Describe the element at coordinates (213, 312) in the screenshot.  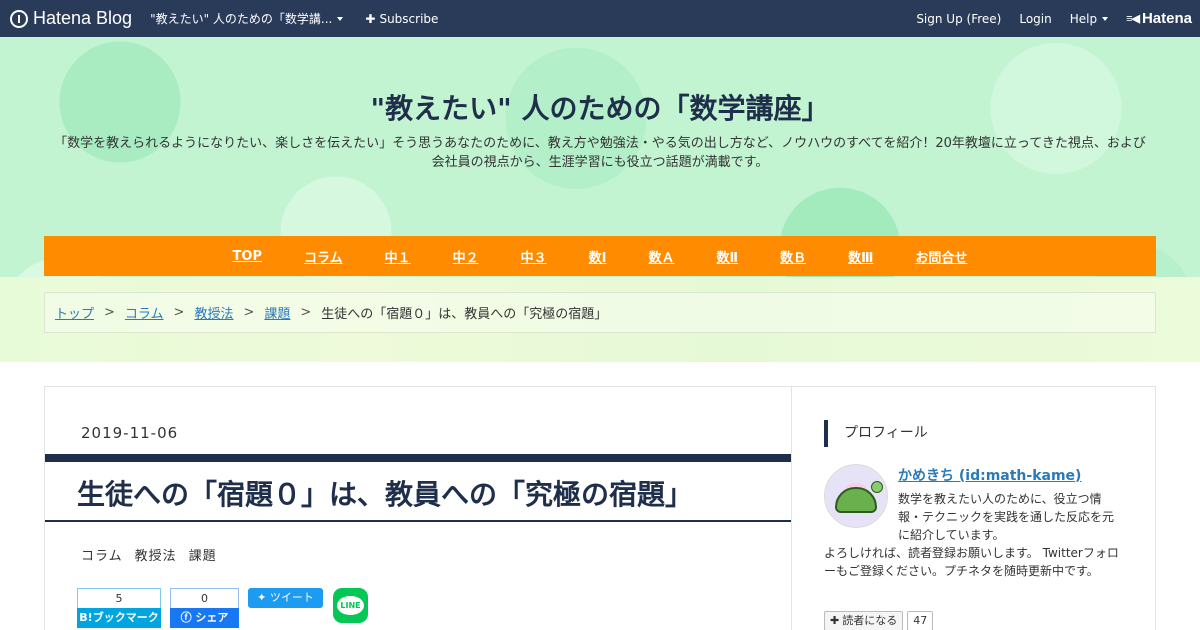
I see `breadcrumb-pedagogy: 教授法` at that location.